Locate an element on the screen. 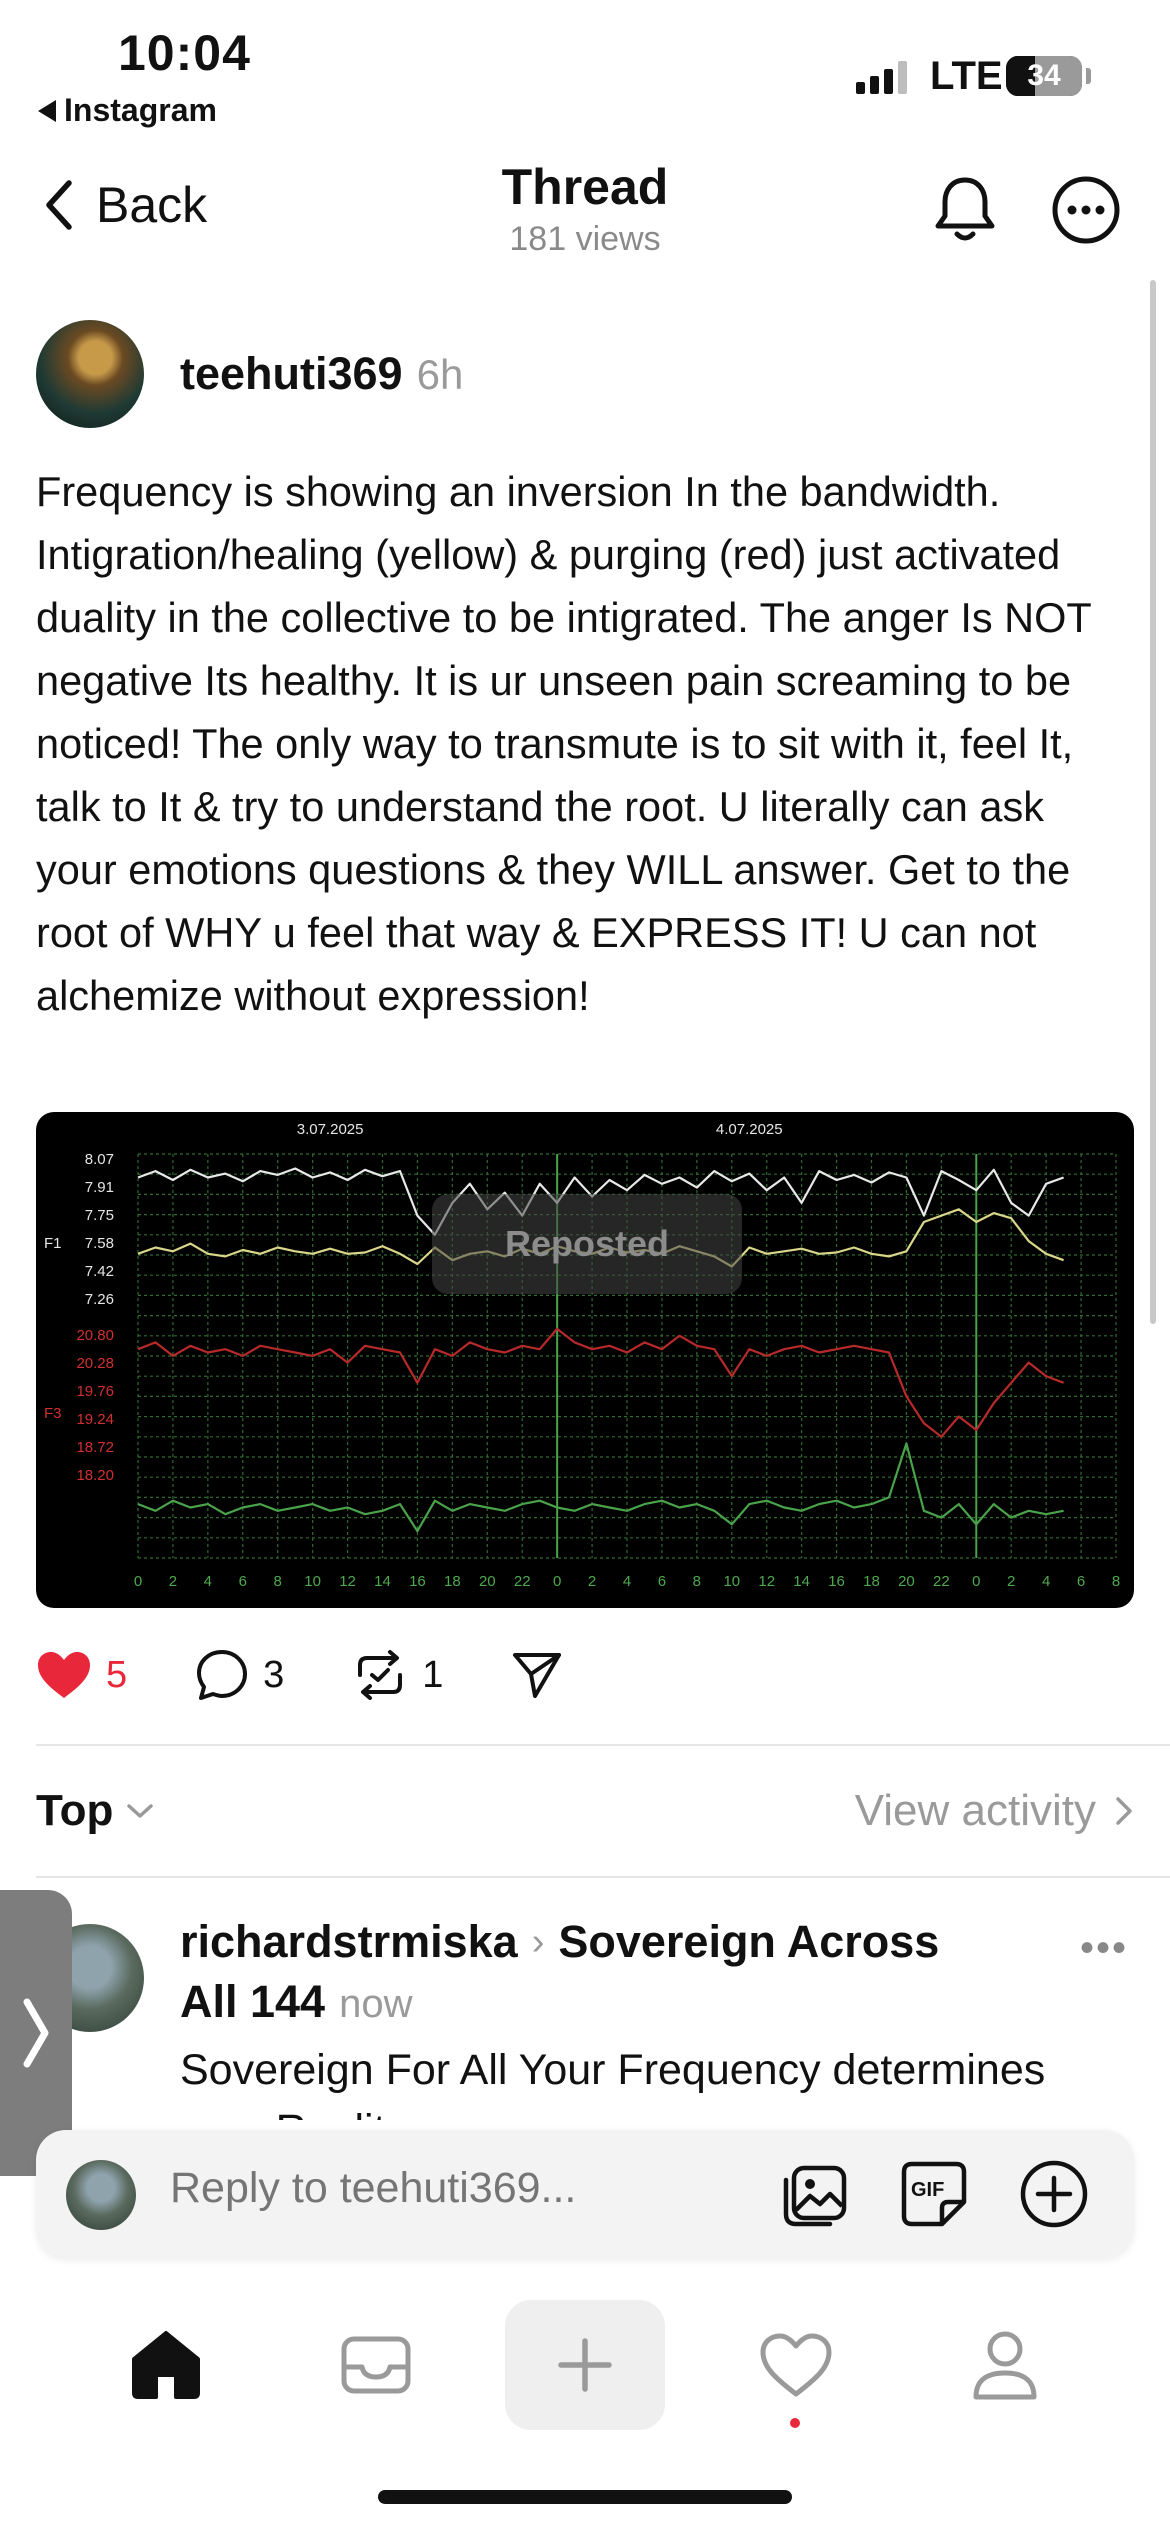 This screenshot has height=2532, width=1170. tab-create is located at coordinates (585, 2365).